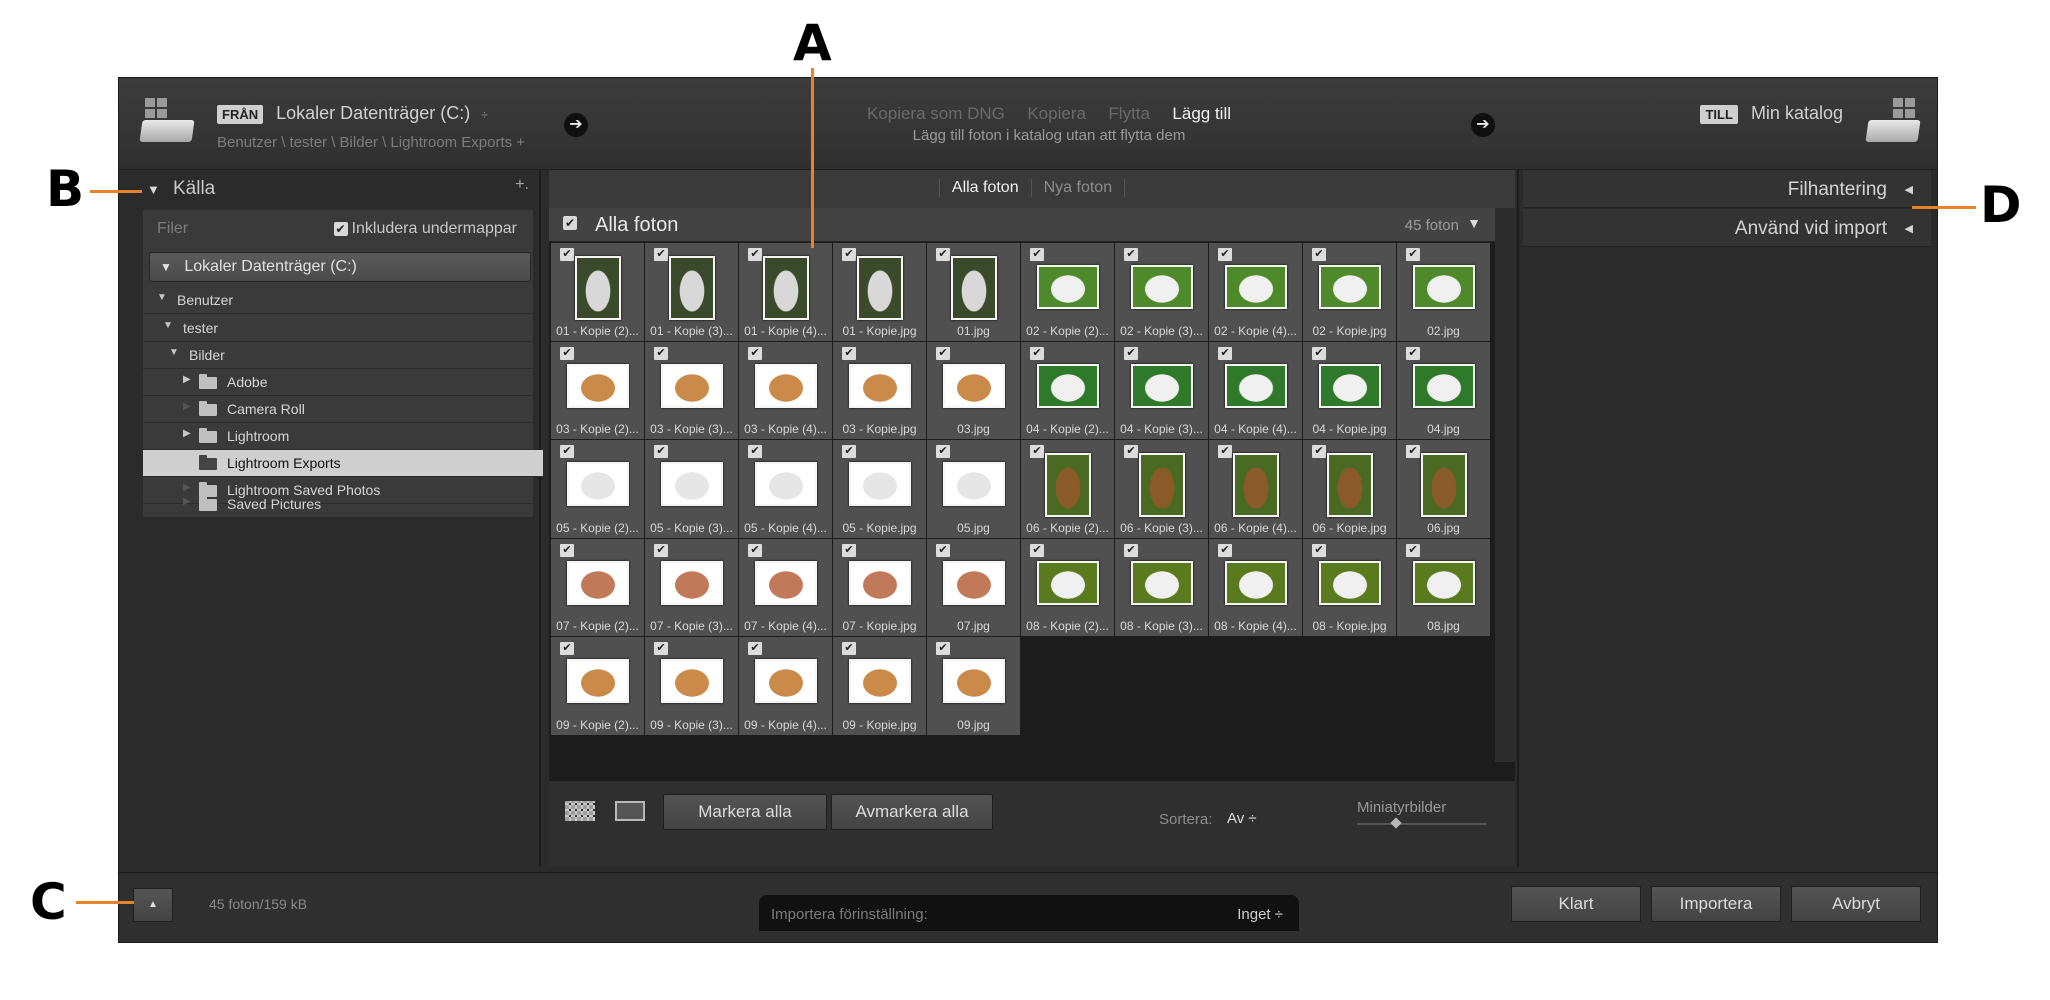 The height and width of the screenshot is (1000, 2050). Describe the element at coordinates (153, 189) in the screenshot. I see `collapse-triangle-icon: ▼` at that location.